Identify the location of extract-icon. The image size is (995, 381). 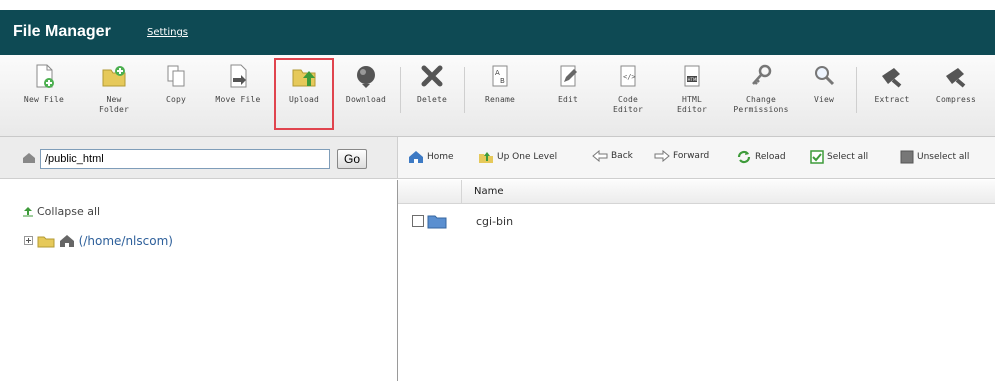
(892, 78).